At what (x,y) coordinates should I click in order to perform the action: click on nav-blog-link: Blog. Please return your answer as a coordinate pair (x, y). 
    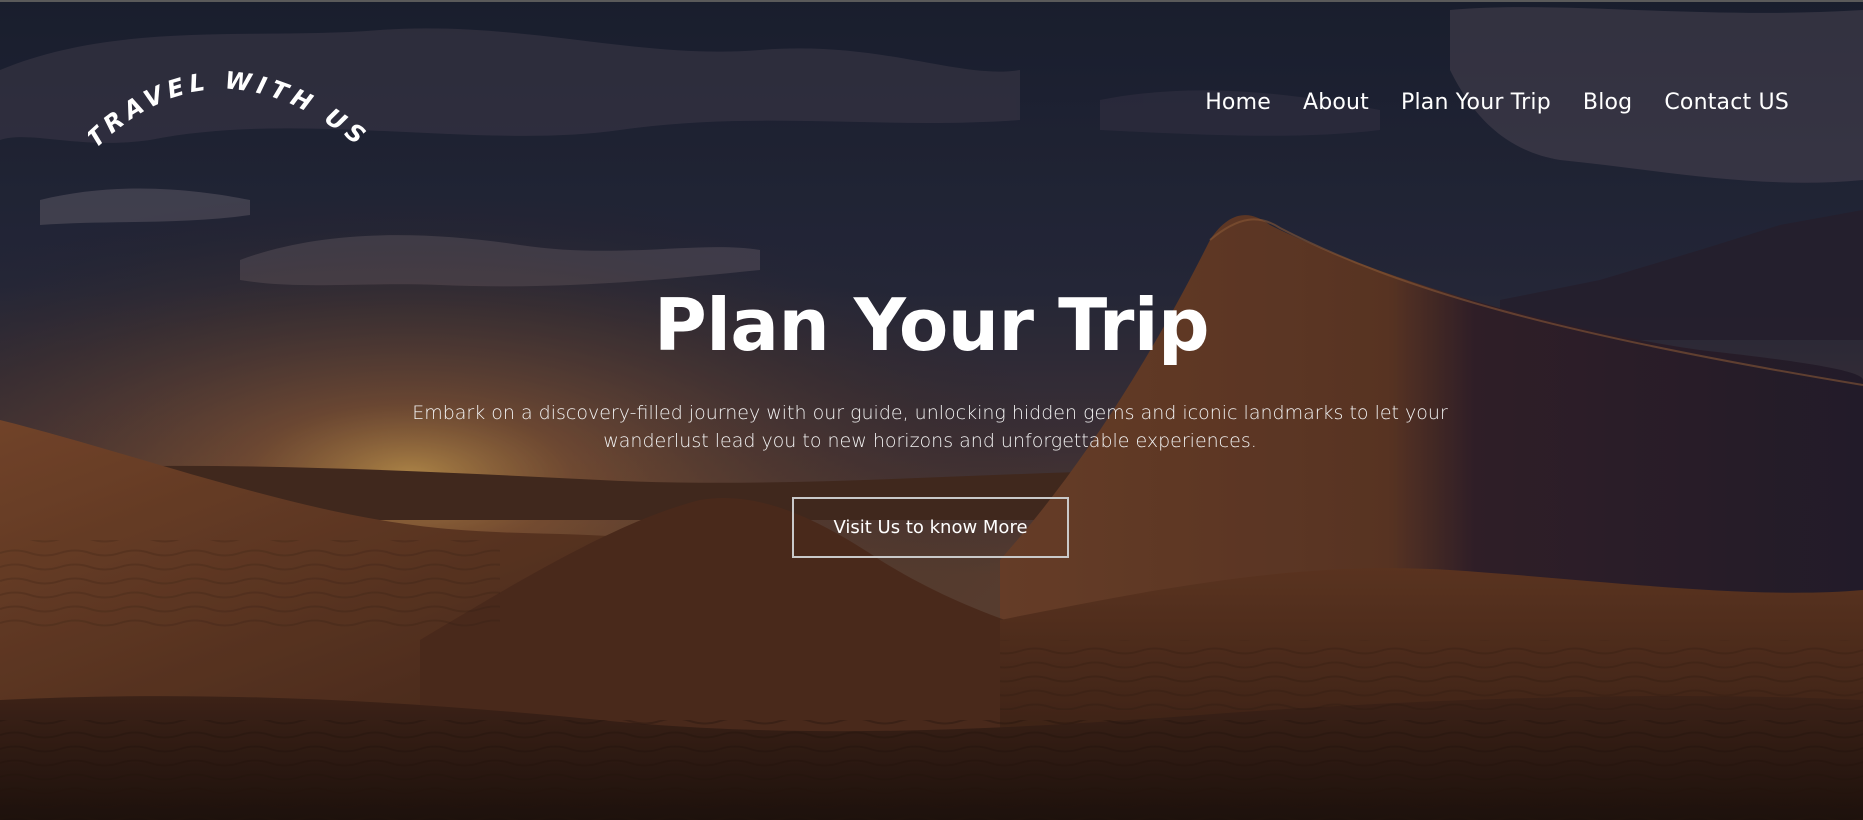
    Looking at the image, I should click on (1607, 102).